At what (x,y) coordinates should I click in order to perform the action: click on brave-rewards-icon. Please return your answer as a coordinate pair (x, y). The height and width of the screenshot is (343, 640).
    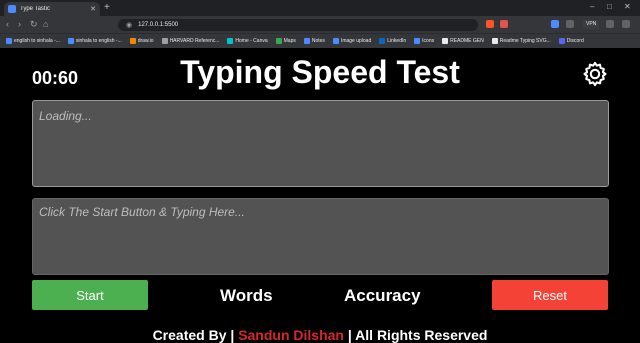
    Looking at the image, I should click on (504, 24).